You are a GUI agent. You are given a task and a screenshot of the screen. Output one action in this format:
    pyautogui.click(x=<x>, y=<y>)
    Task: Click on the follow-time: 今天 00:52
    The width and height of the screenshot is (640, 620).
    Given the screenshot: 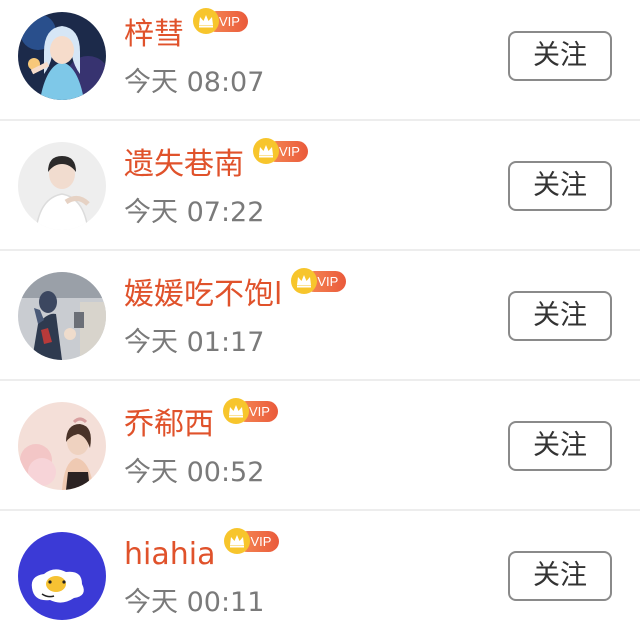 What is the action you would take?
    pyautogui.click(x=194, y=472)
    